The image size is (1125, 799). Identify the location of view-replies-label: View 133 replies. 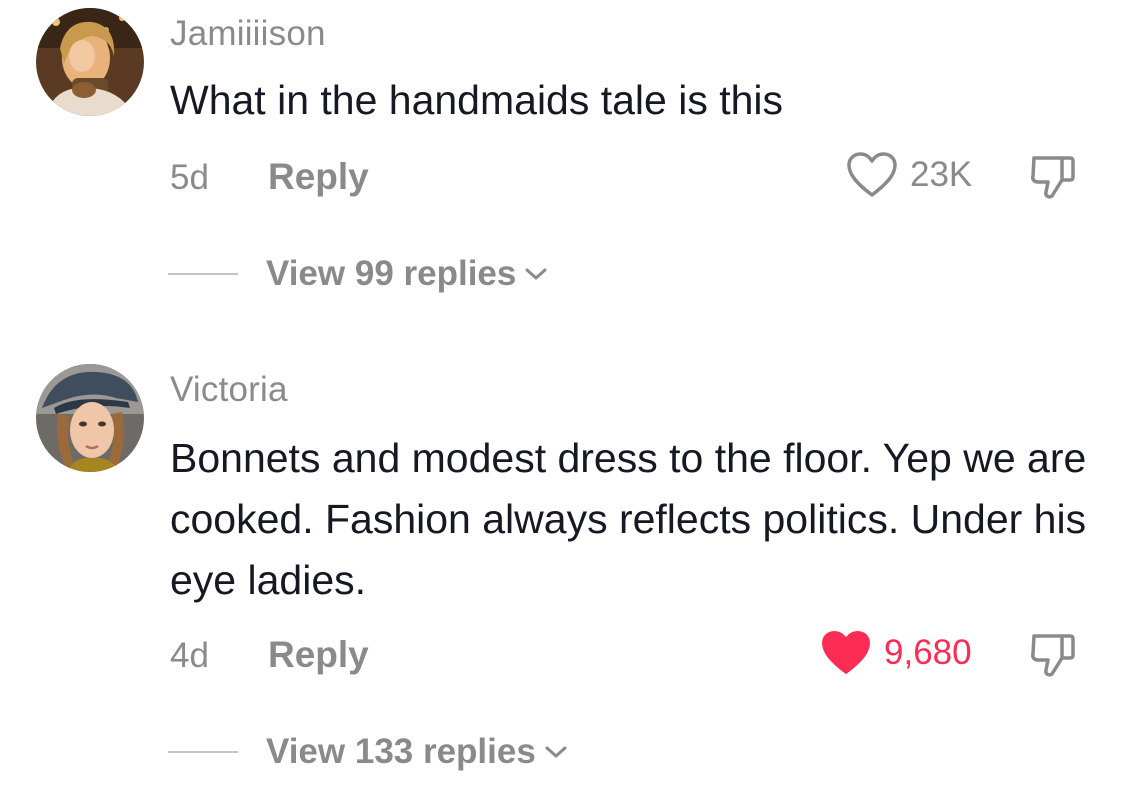
(401, 751).